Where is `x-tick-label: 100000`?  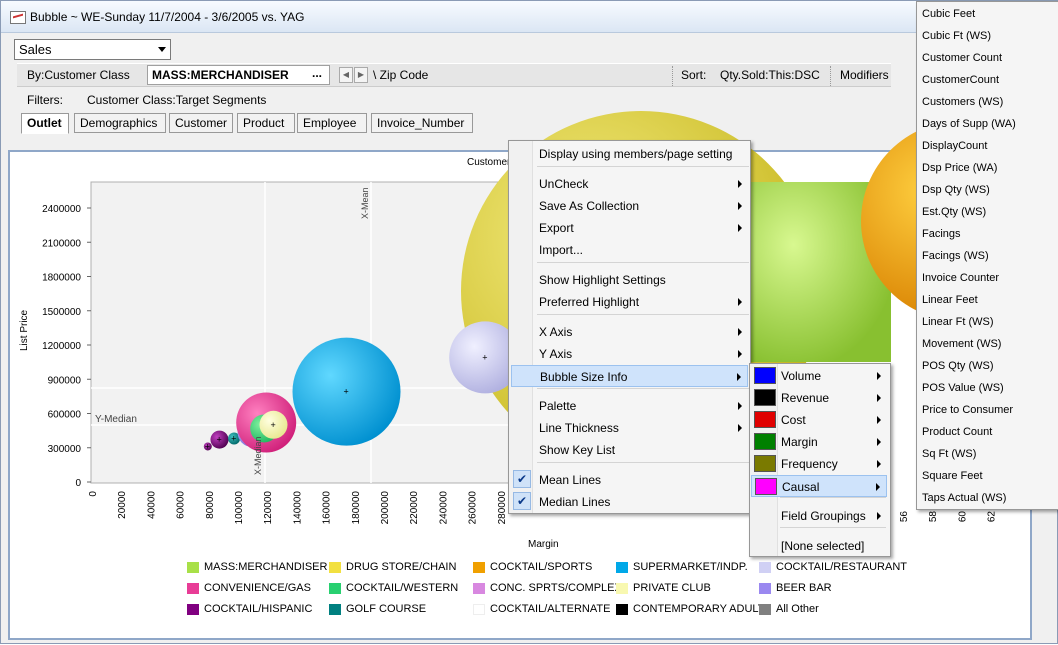
x-tick-label: 100000 is located at coordinates (239, 508).